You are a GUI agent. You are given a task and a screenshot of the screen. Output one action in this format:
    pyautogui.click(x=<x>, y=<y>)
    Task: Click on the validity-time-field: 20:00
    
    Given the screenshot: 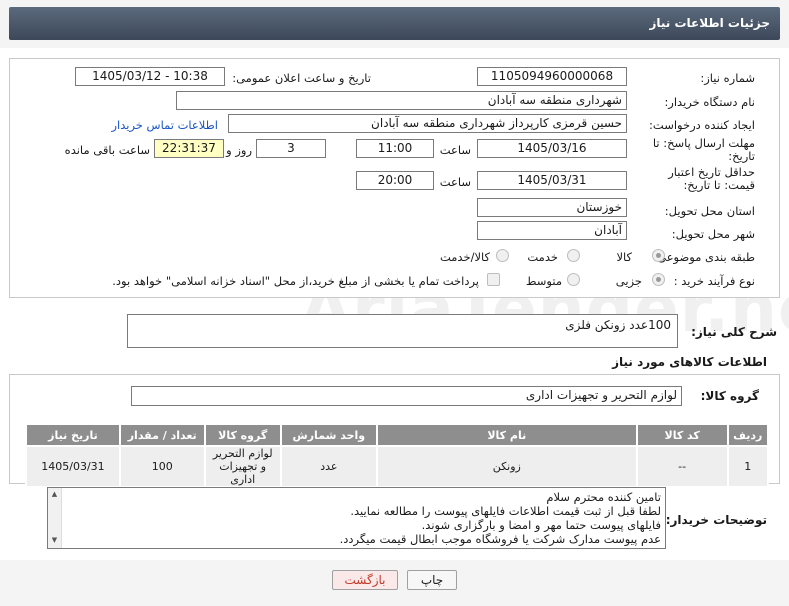 What is the action you would take?
    pyautogui.click(x=395, y=180)
    